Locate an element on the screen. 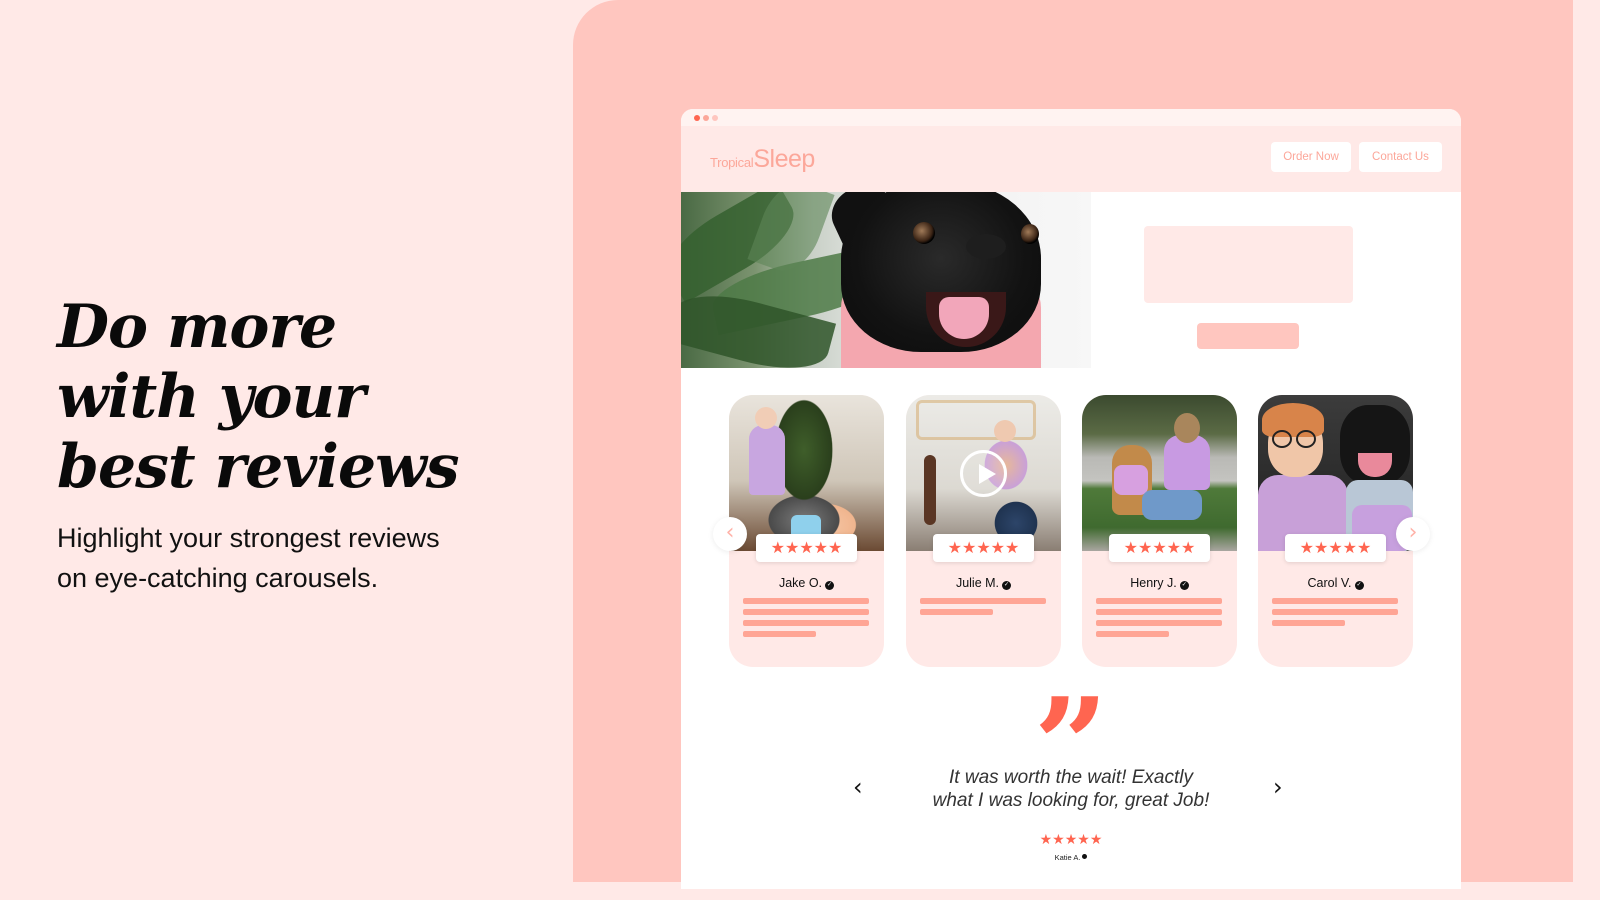 Image resolution: width=1600 pixels, height=900 pixels. testimonial-line: It was worth the wait! Exactly is located at coordinates (1071, 777).